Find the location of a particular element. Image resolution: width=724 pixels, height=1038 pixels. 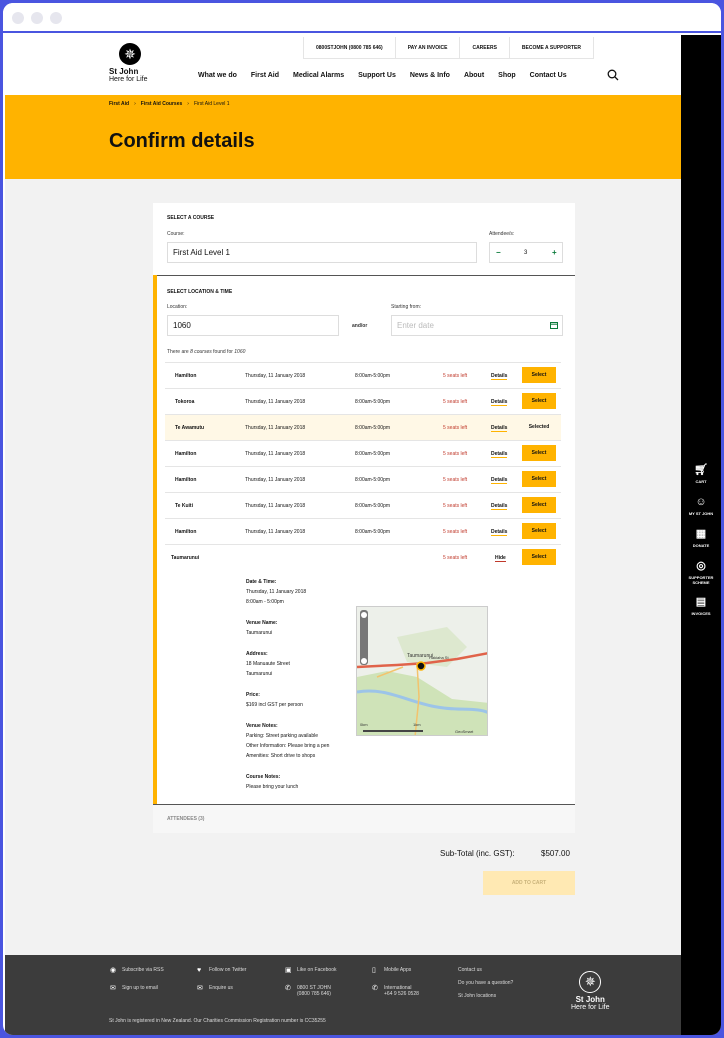

footer-contact-link: Contact us is located at coordinates (470, 970).